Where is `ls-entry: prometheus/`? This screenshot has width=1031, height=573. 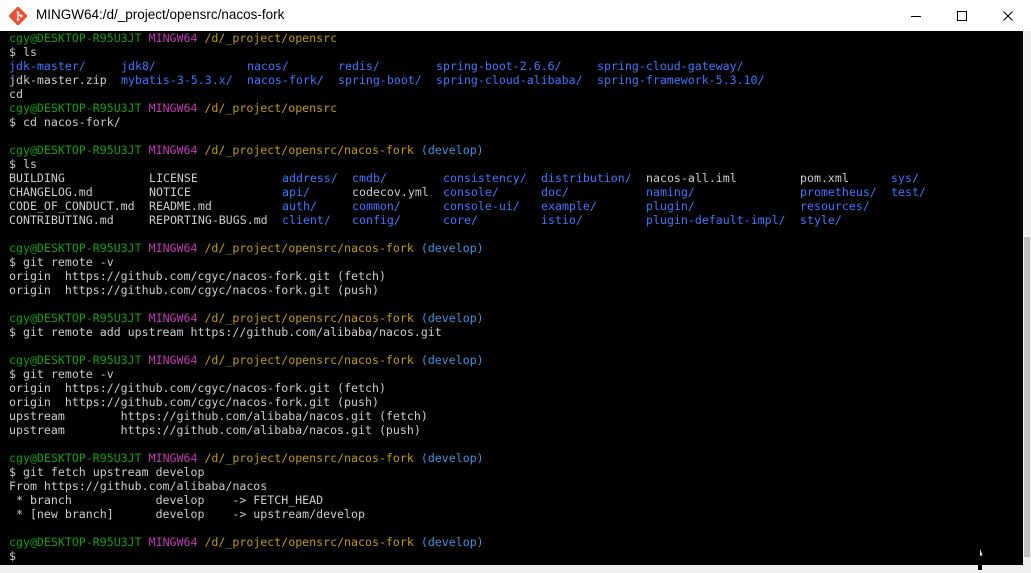
ls-entry: prometheus/ is located at coordinates (838, 192).